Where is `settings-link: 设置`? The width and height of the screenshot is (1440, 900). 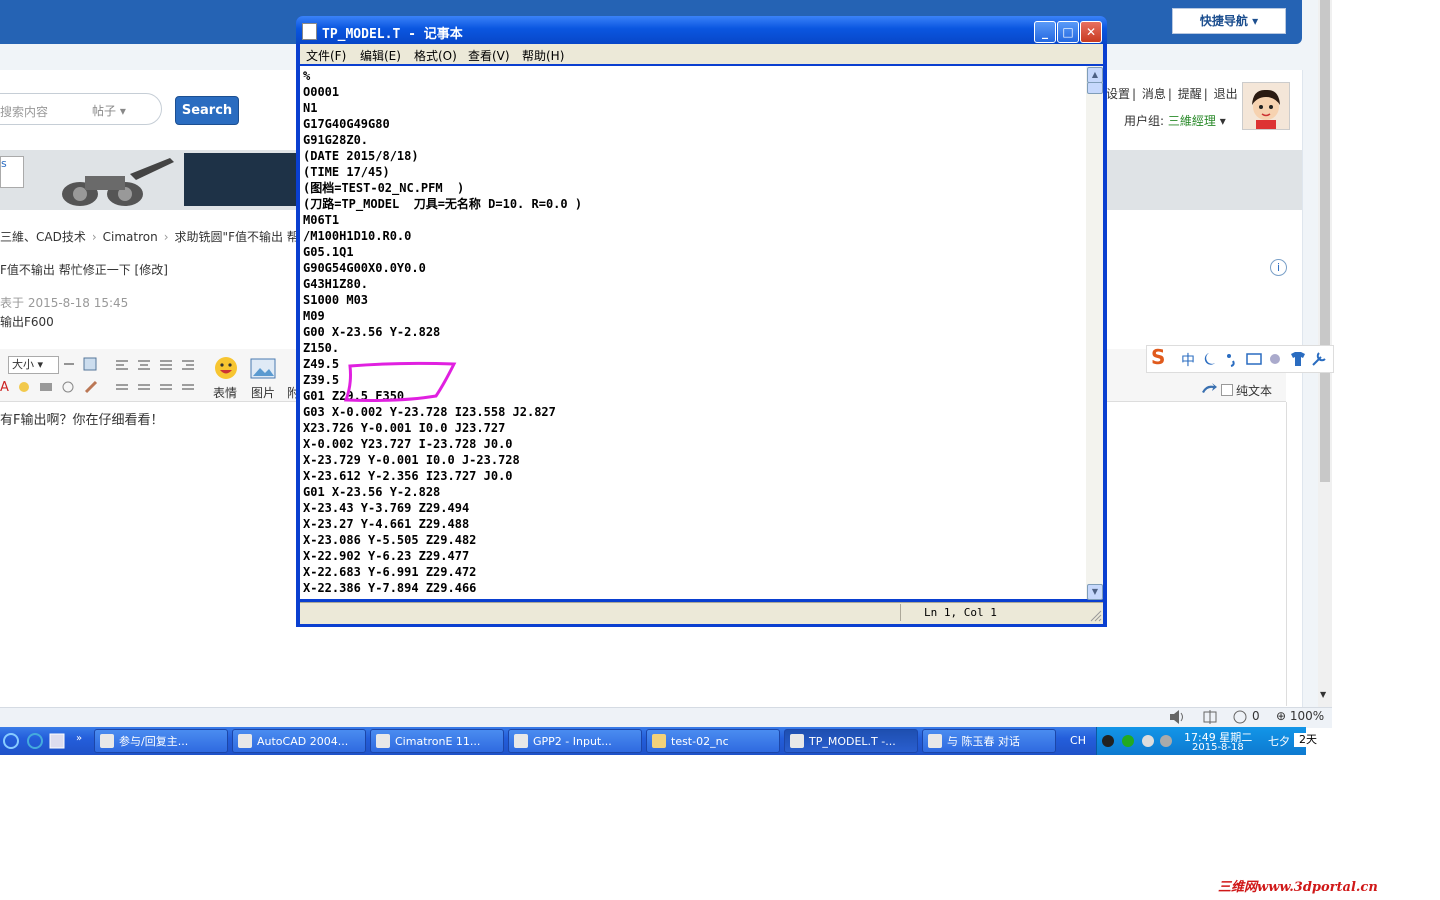
settings-link: 设置 is located at coordinates (1118, 94).